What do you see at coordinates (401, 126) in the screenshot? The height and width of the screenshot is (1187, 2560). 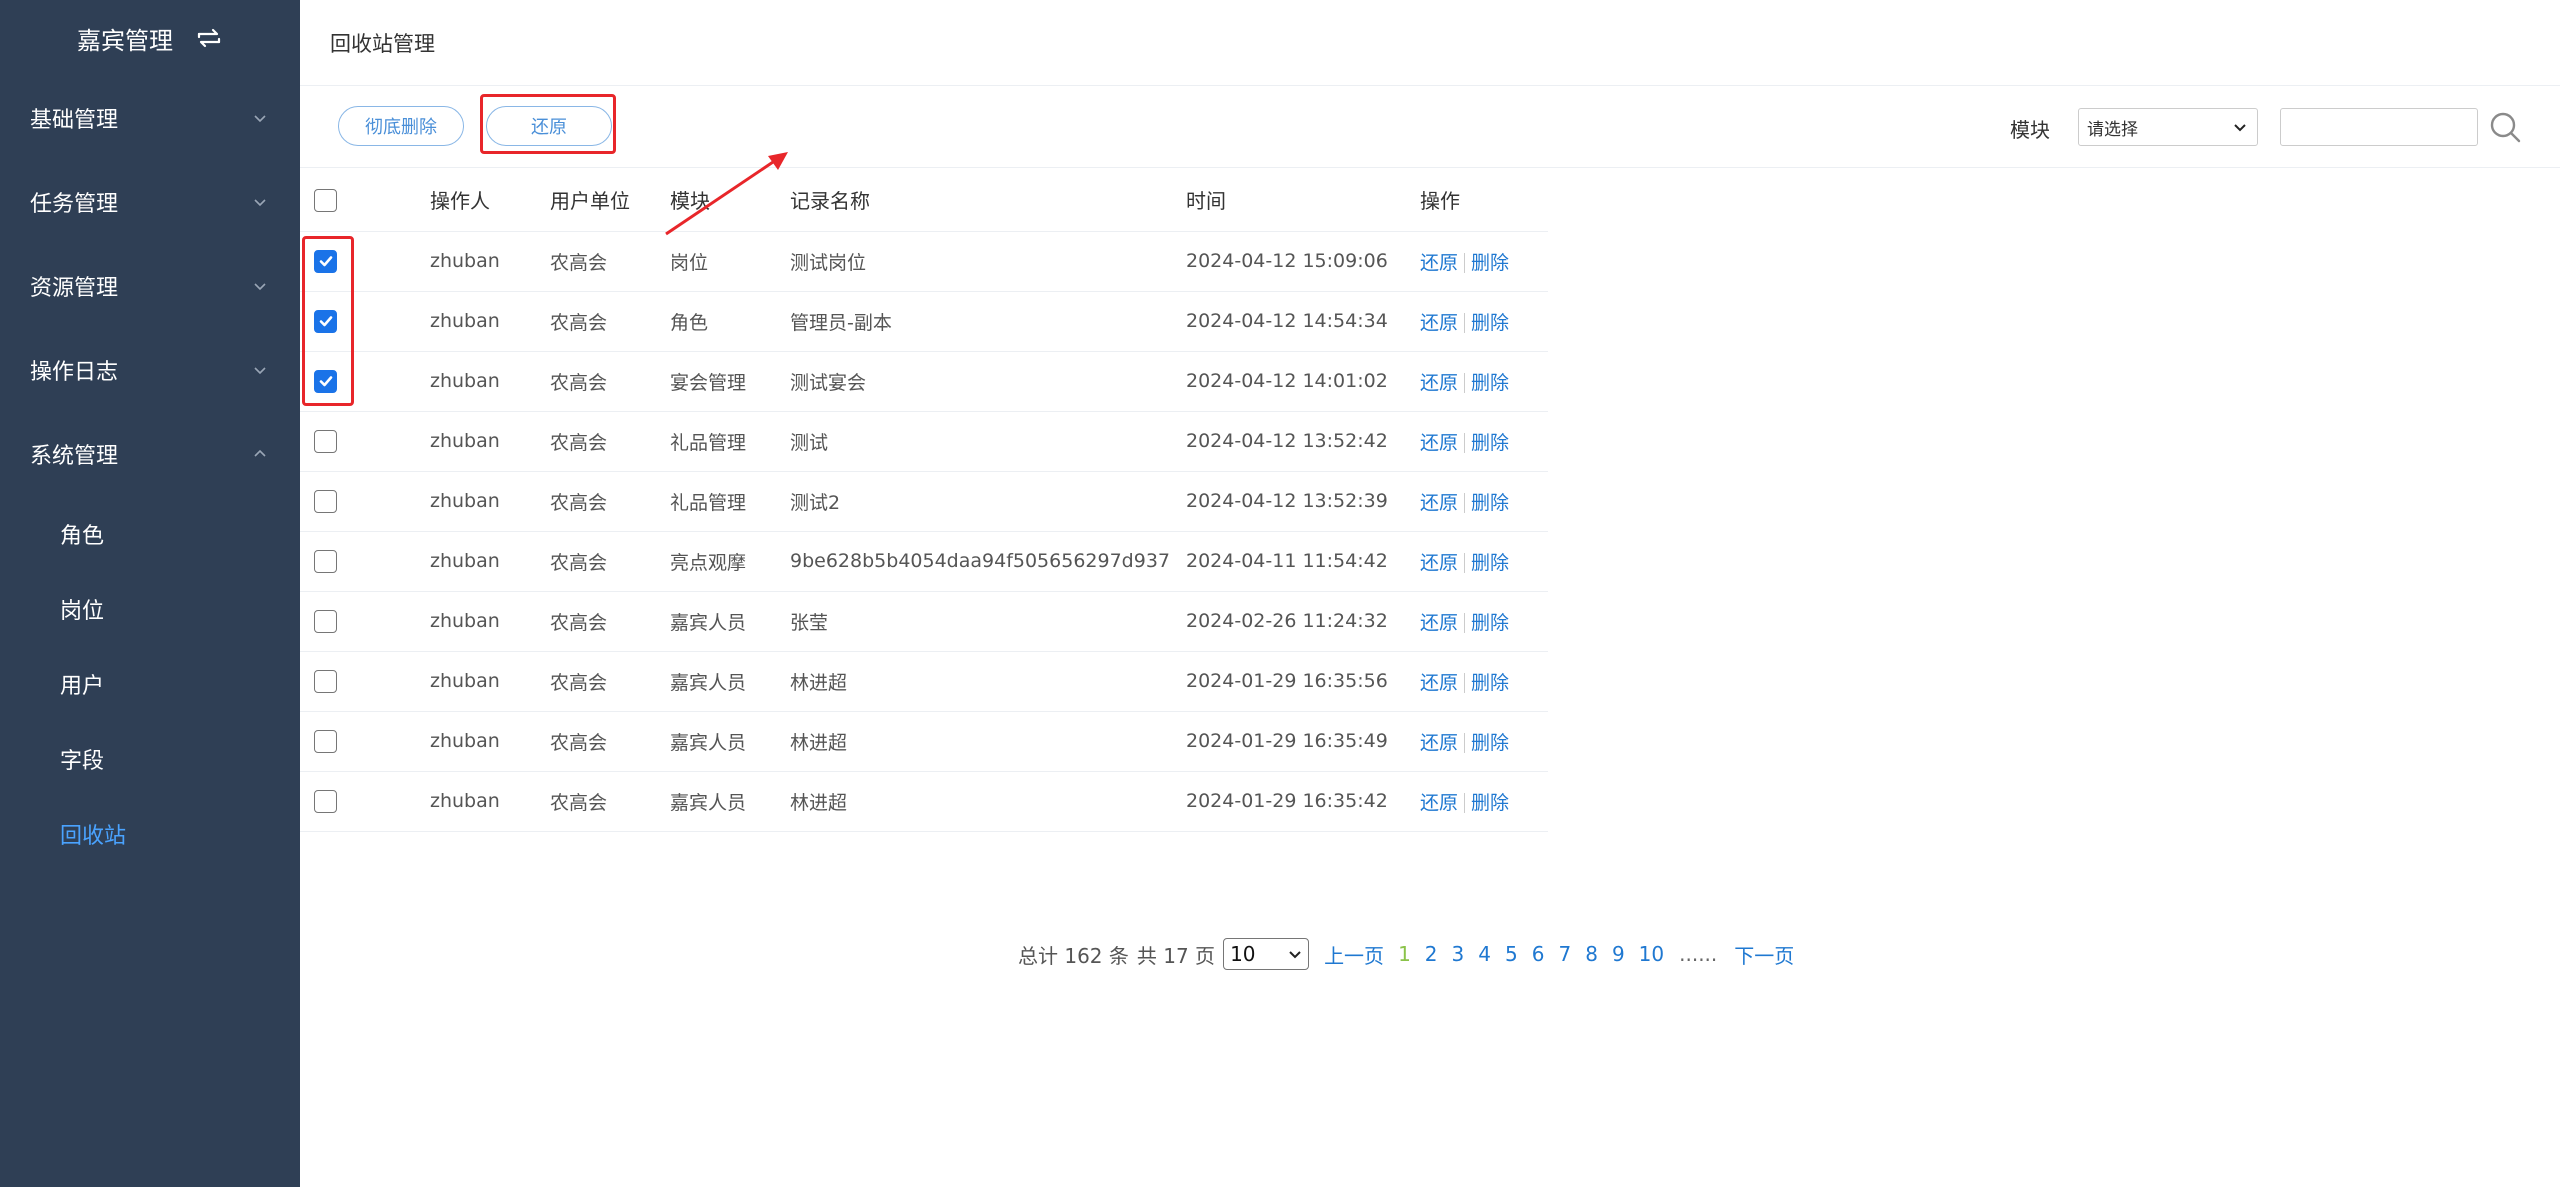 I see `permanent-delete-button: 彻底删除` at bounding box center [401, 126].